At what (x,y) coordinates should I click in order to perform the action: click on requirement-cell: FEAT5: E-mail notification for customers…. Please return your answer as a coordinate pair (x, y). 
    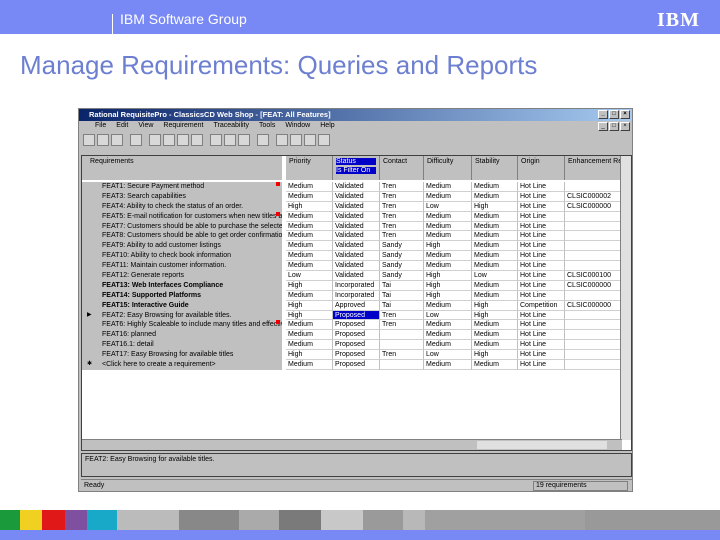
    Looking at the image, I should click on (183, 216).